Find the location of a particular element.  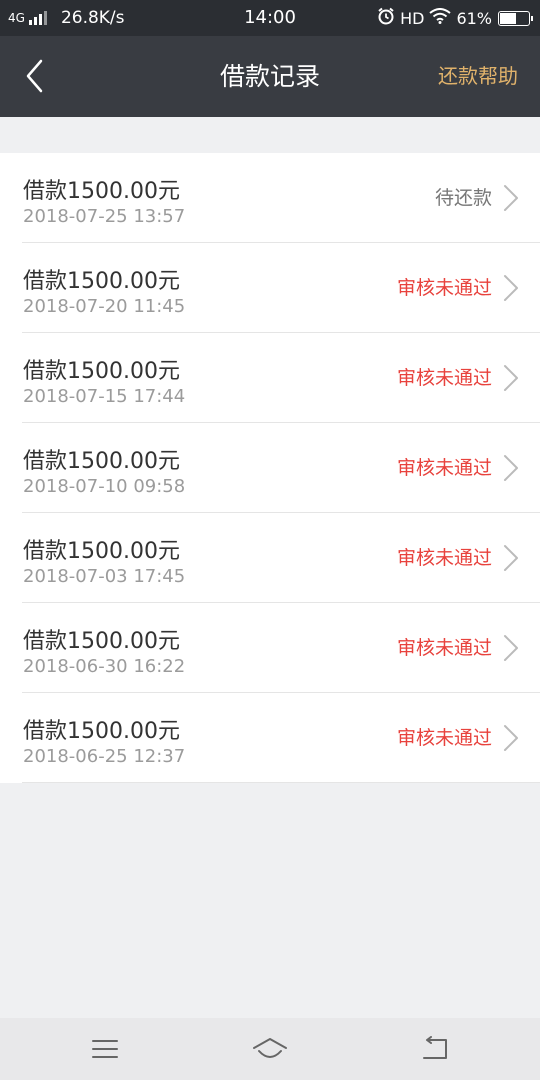

chevron-left-icon is located at coordinates (34, 76).